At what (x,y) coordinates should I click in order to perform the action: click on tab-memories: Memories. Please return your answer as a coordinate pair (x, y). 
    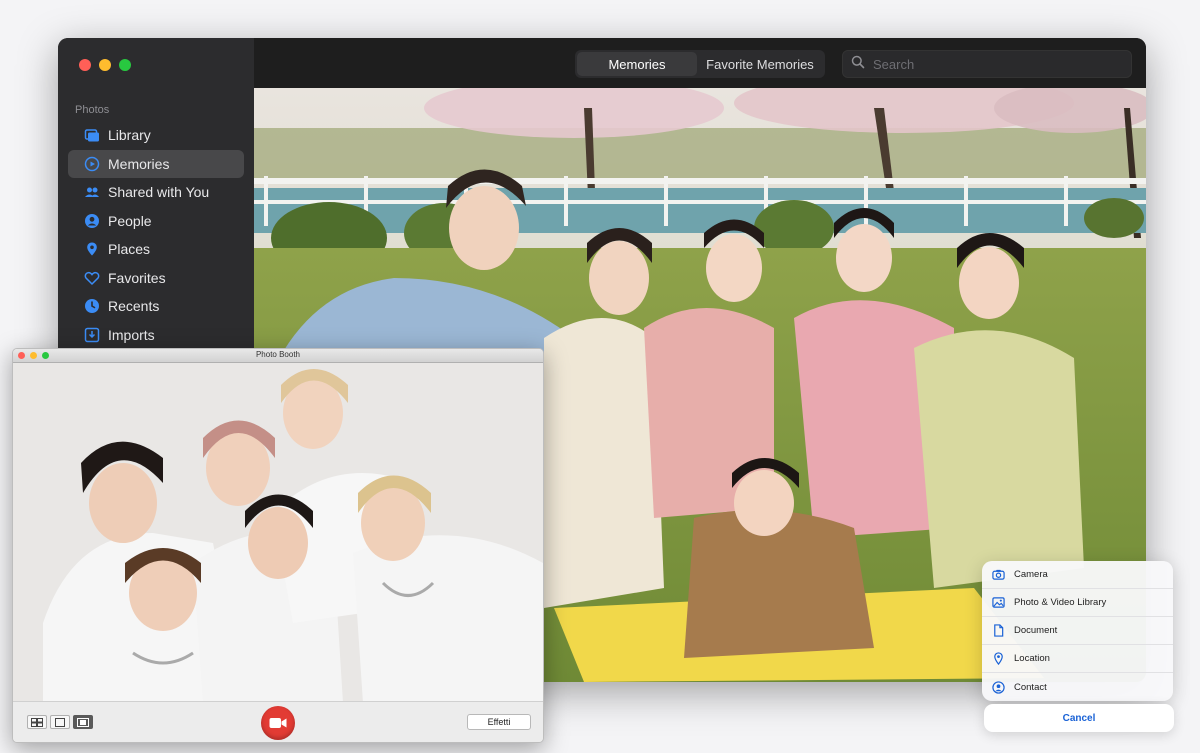
    Looking at the image, I should click on (637, 64).